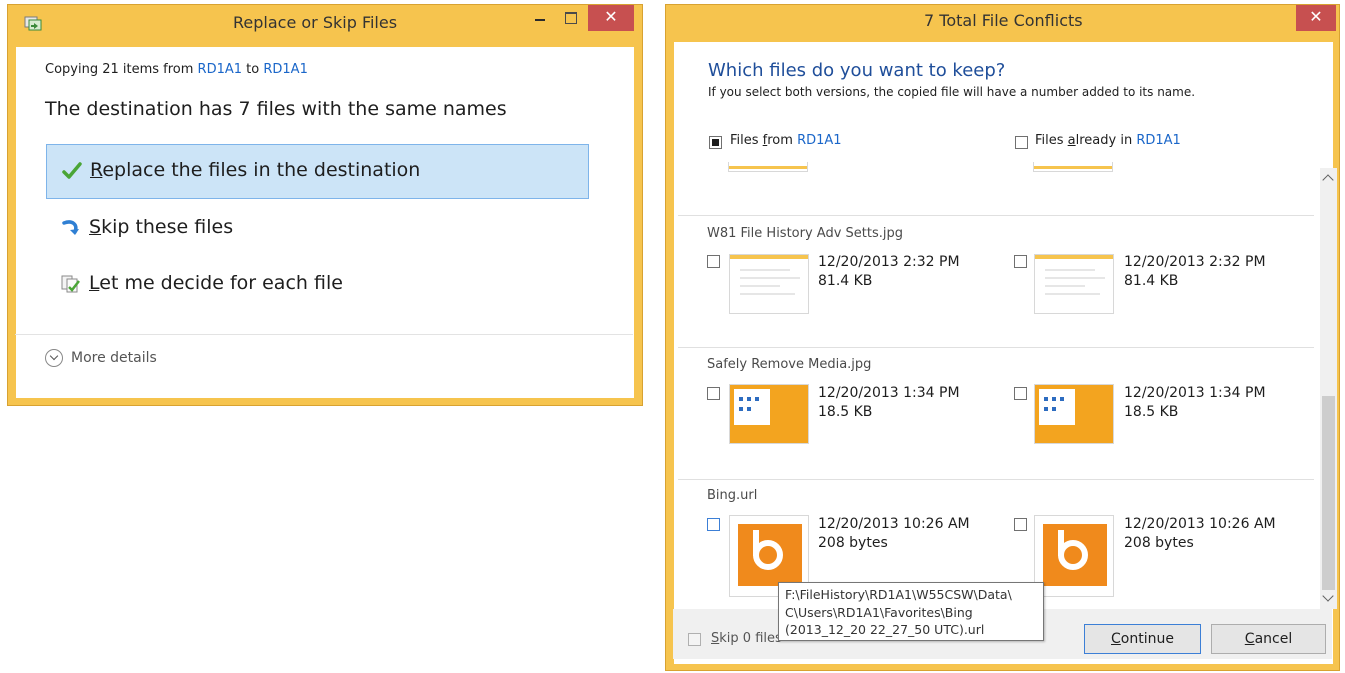 Image resolution: width=1345 pixels, height=673 pixels. I want to click on skip-files-label: Skip 0 files, so click(746, 638).